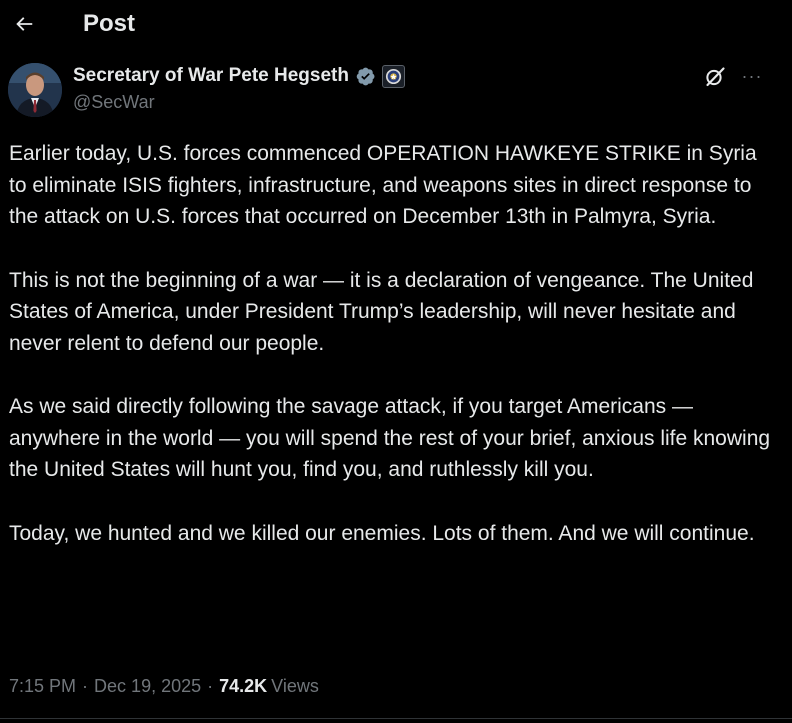 Image resolution: width=792 pixels, height=723 pixels. What do you see at coordinates (243, 686) in the screenshot?
I see `views-count: 74.2K` at bounding box center [243, 686].